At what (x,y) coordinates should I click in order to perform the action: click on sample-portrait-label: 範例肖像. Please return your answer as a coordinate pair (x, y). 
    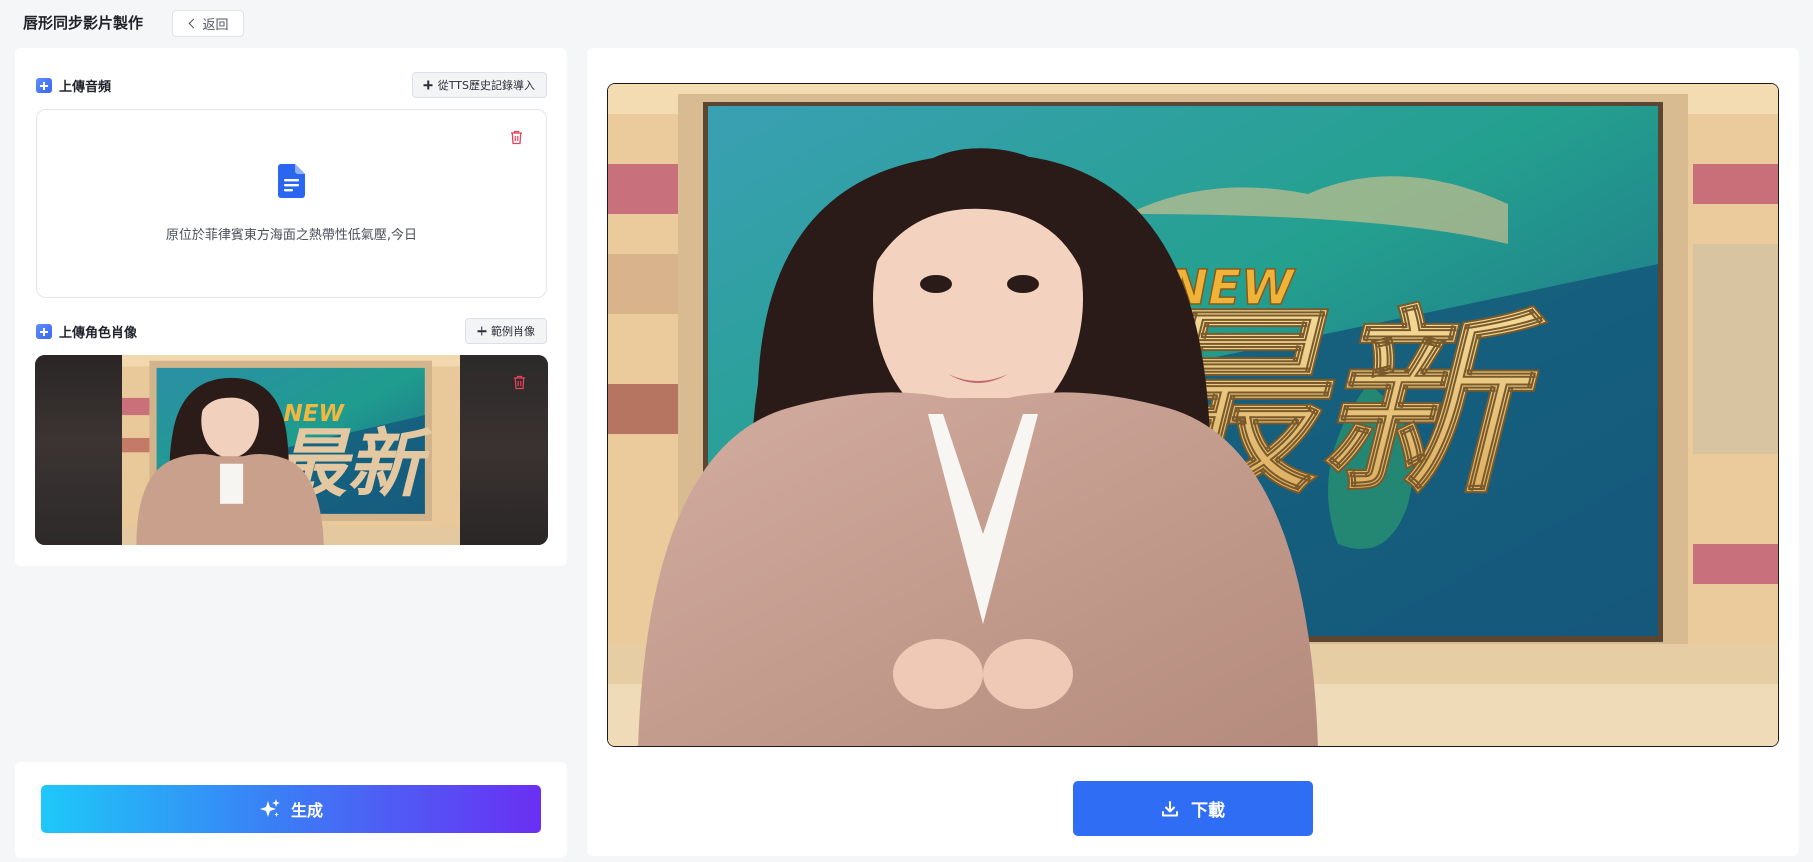
    Looking at the image, I should click on (513, 331).